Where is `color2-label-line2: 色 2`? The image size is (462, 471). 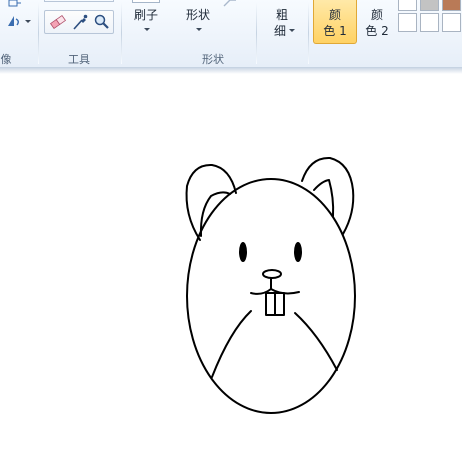 color2-label-line2: 色 2 is located at coordinates (377, 31).